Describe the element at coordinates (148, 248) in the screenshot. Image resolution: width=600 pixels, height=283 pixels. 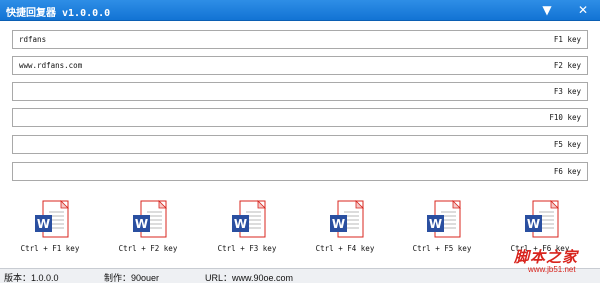
I see `shortcut-label: Ctrl + F2 key` at that location.